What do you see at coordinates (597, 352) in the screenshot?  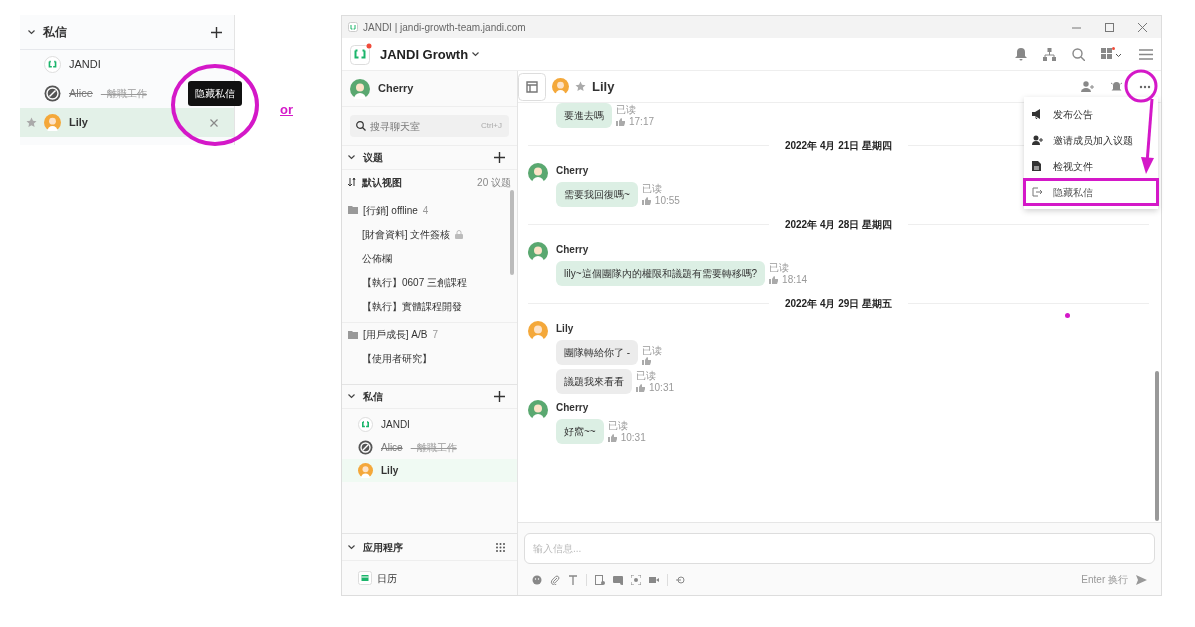 I see `message-bubble: 團隊轉給你了 -` at bounding box center [597, 352].